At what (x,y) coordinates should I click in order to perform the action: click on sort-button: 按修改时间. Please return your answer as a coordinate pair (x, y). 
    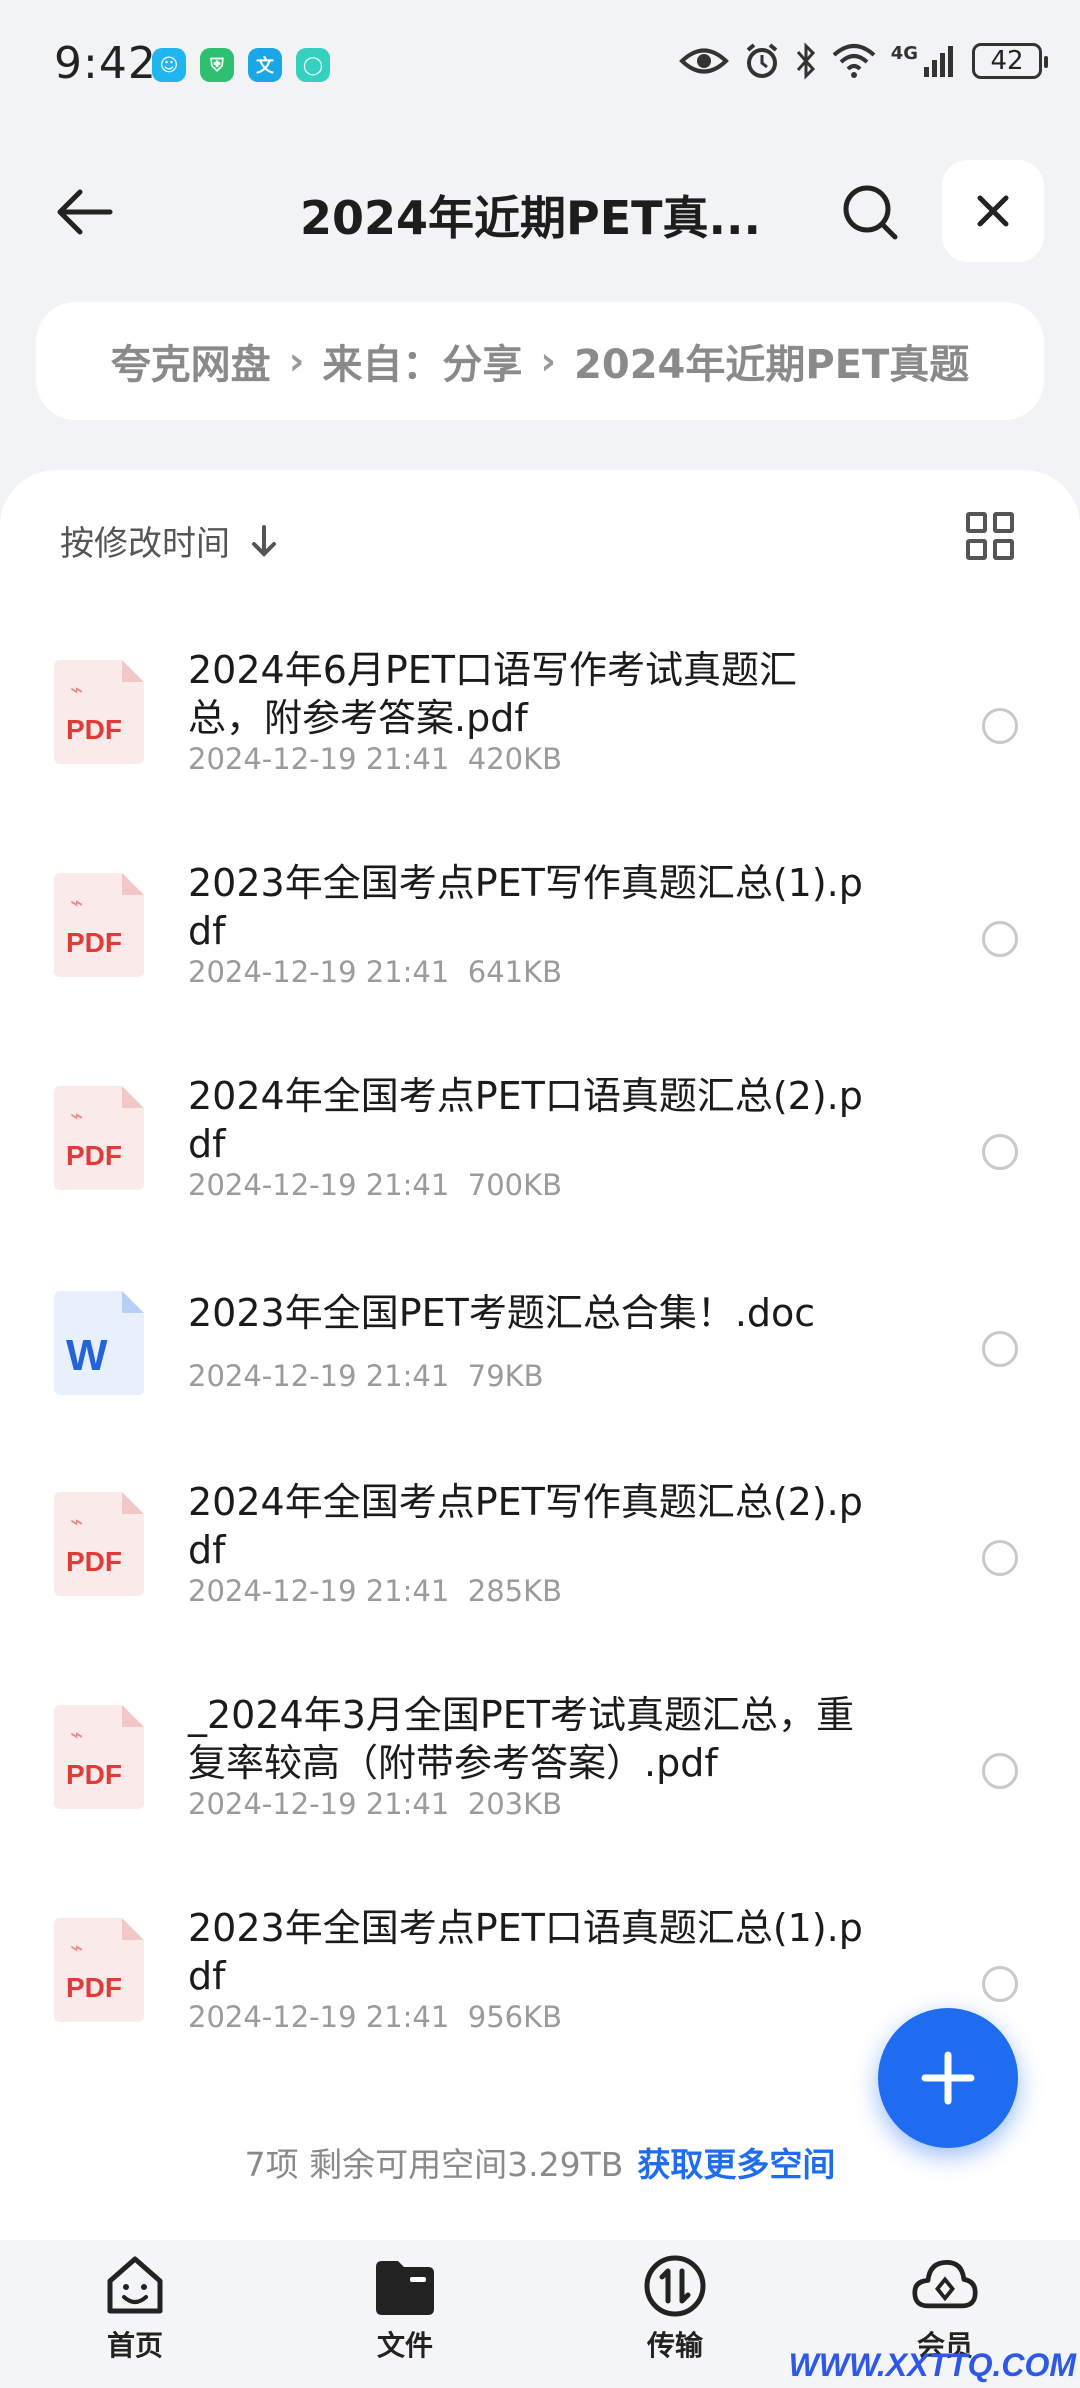
    Looking at the image, I should click on (169, 540).